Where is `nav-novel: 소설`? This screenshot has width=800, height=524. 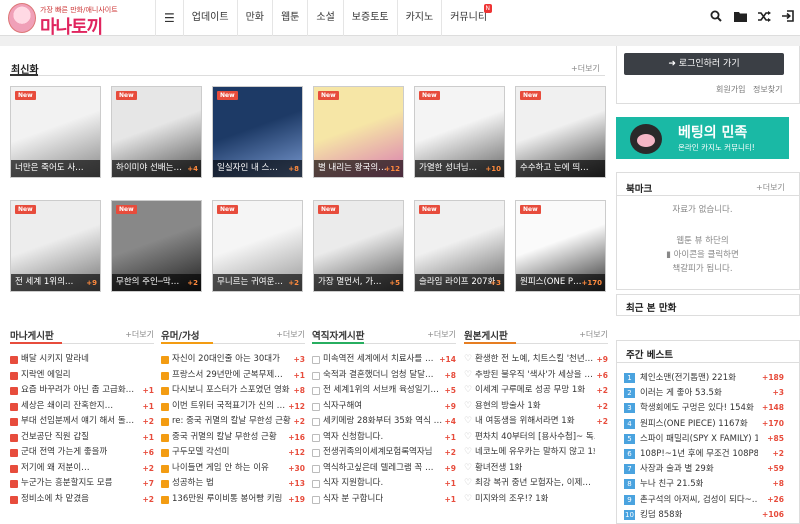 nav-novel: 소설 is located at coordinates (324, 18).